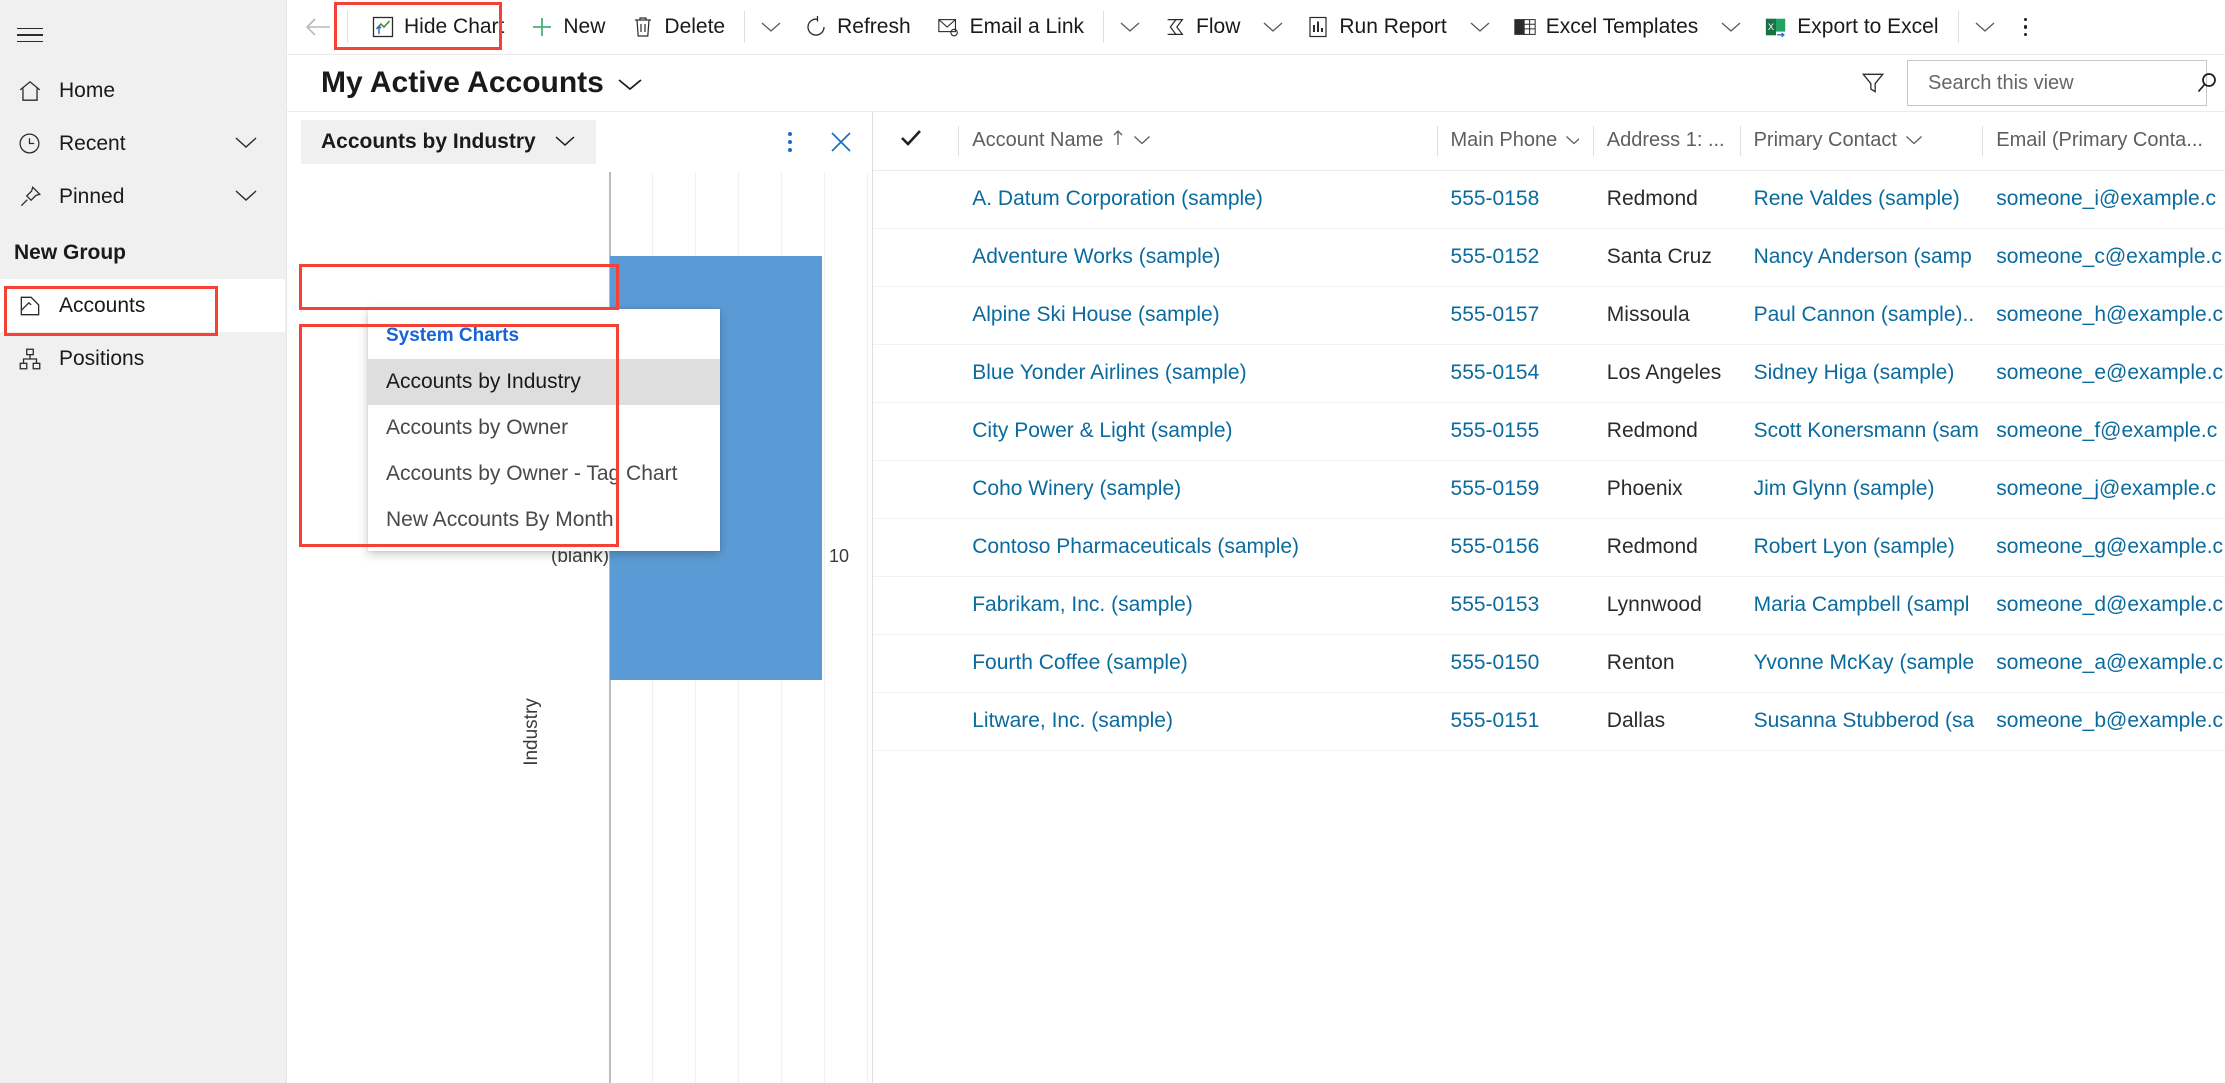  I want to click on cell-contact: Nancy Anderson (samp, so click(1861, 257).